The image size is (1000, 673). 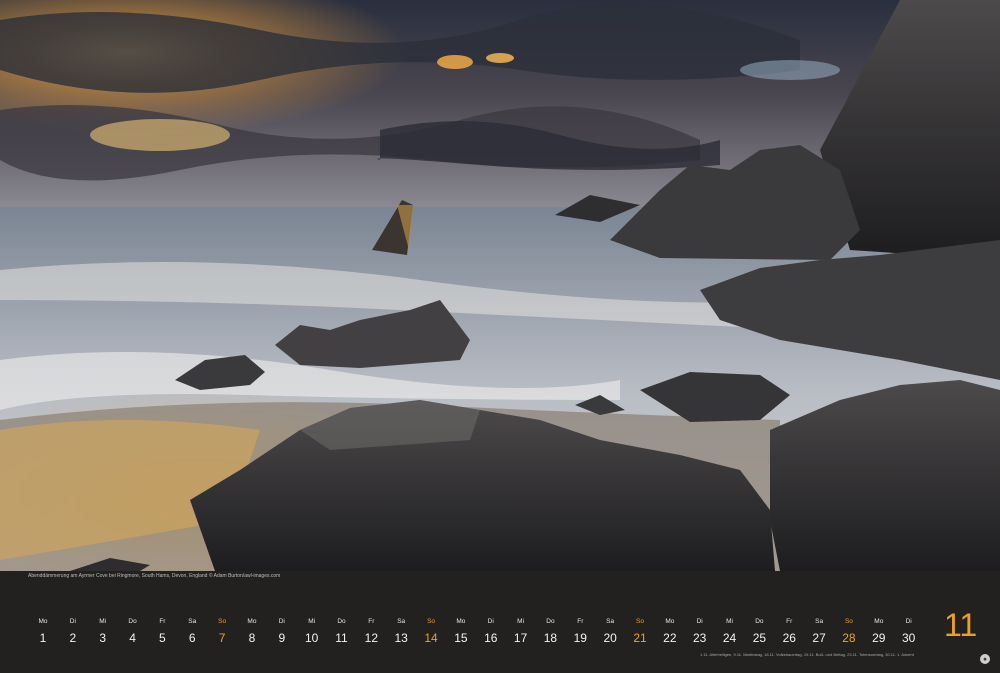 What do you see at coordinates (222, 638) in the screenshot?
I see `day-number: 7` at bounding box center [222, 638].